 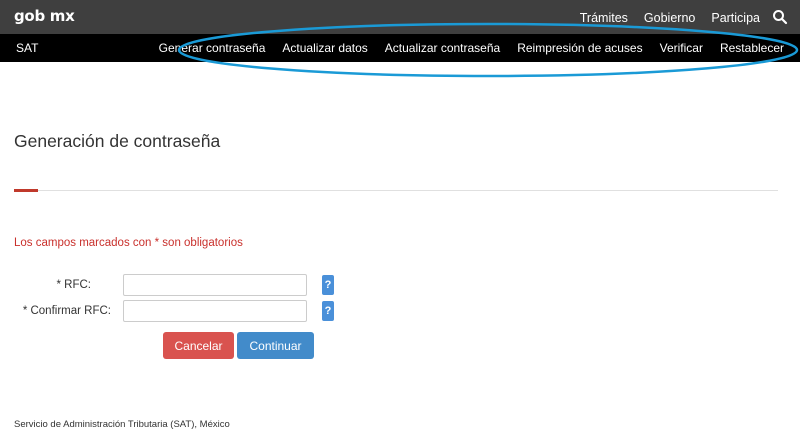 I want to click on confirm-rfc-help-button: ?, so click(x=328, y=311).